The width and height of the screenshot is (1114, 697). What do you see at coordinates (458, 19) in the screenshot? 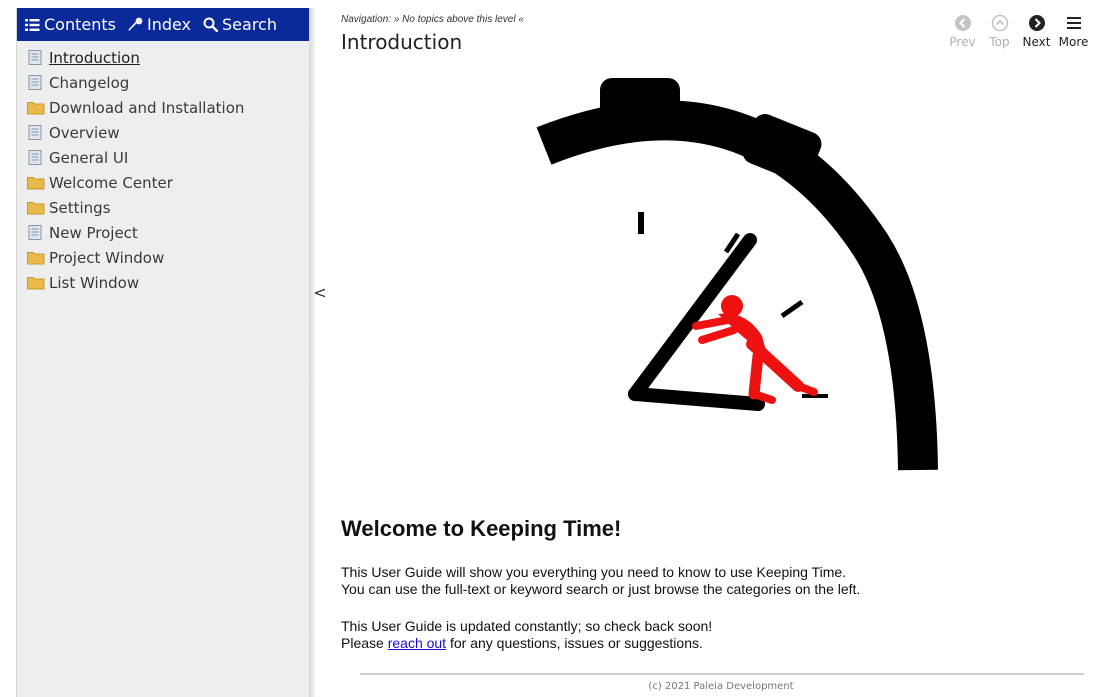
I see `breadcrumb-text: » No topics above this level «` at bounding box center [458, 19].